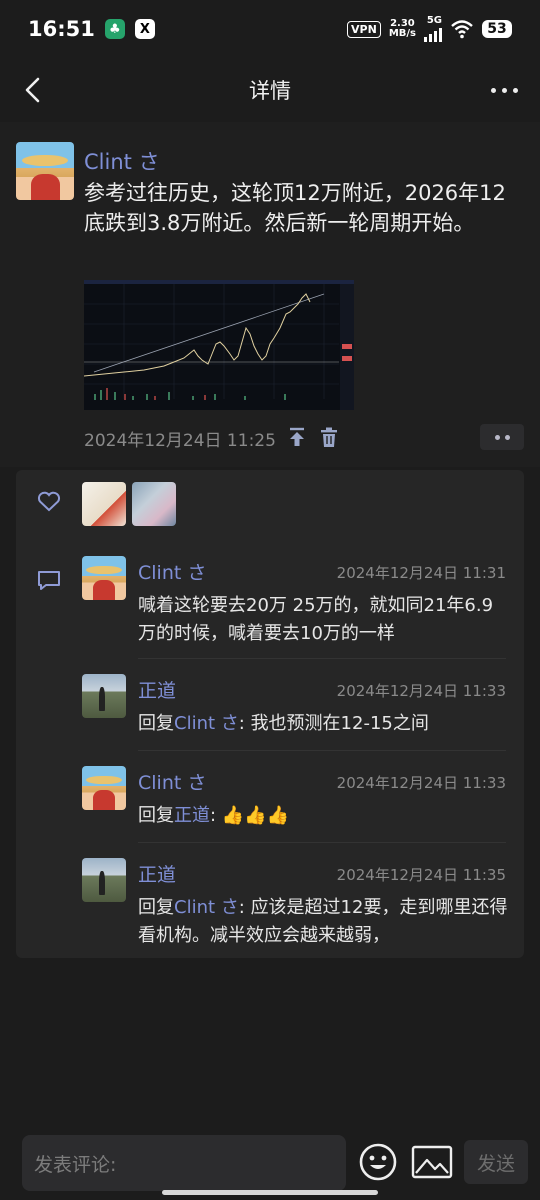  Describe the element at coordinates (323, 922) in the screenshot. I see `comment-text: 回复Clint さ: 应该是超过12要，走到哪里还得看机构。减半效应会越来越弱，` at that location.